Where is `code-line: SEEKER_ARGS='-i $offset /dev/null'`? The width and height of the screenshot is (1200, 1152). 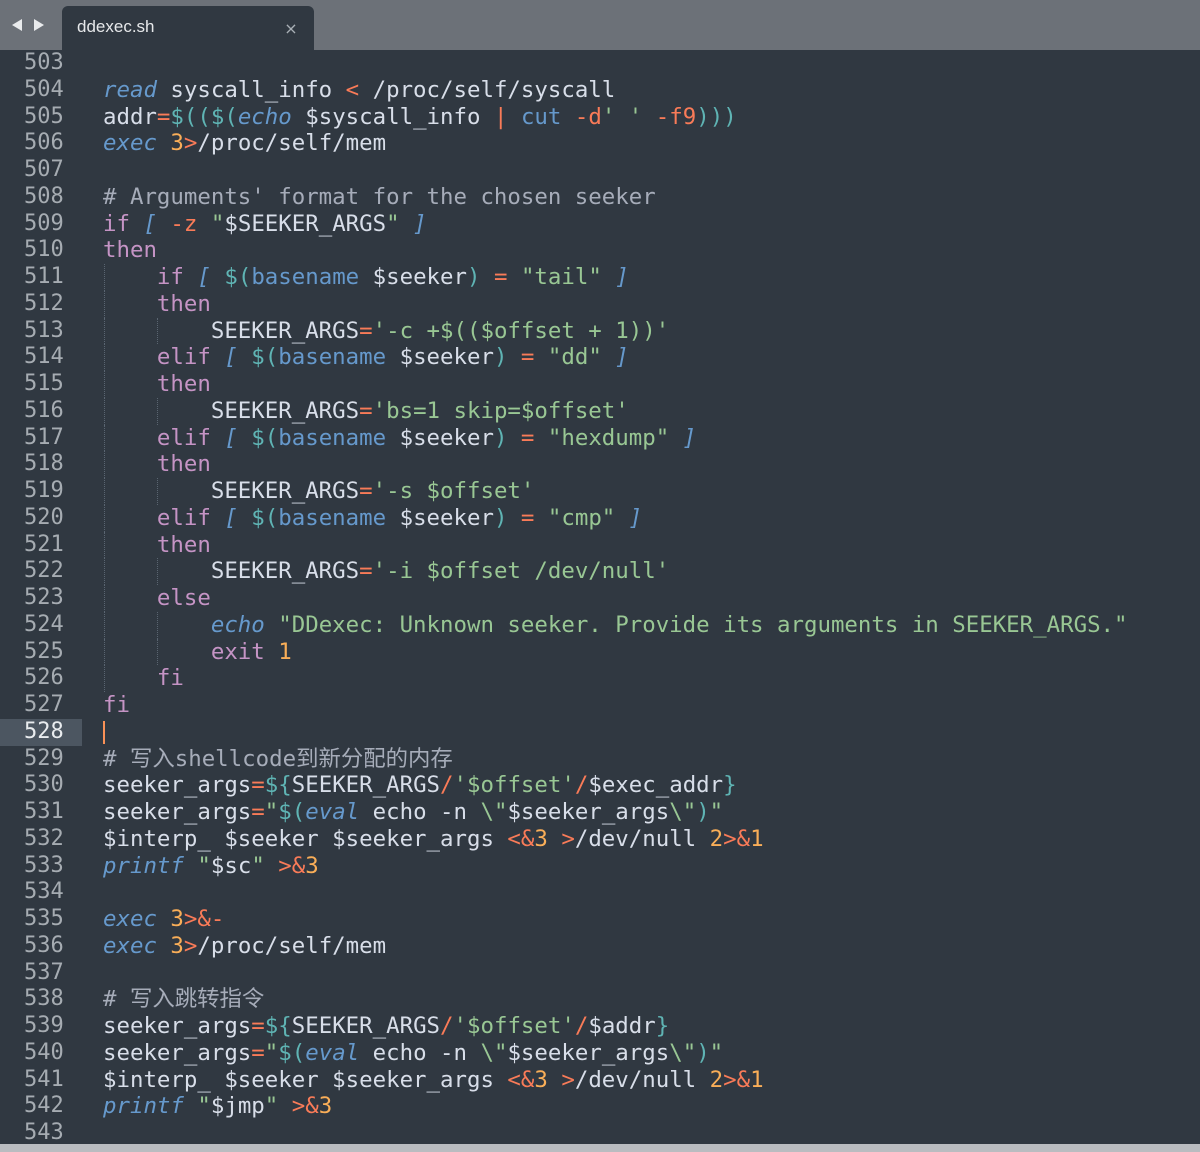 code-line: SEEKER_ARGS='-i $offset /dev/null' is located at coordinates (651, 571).